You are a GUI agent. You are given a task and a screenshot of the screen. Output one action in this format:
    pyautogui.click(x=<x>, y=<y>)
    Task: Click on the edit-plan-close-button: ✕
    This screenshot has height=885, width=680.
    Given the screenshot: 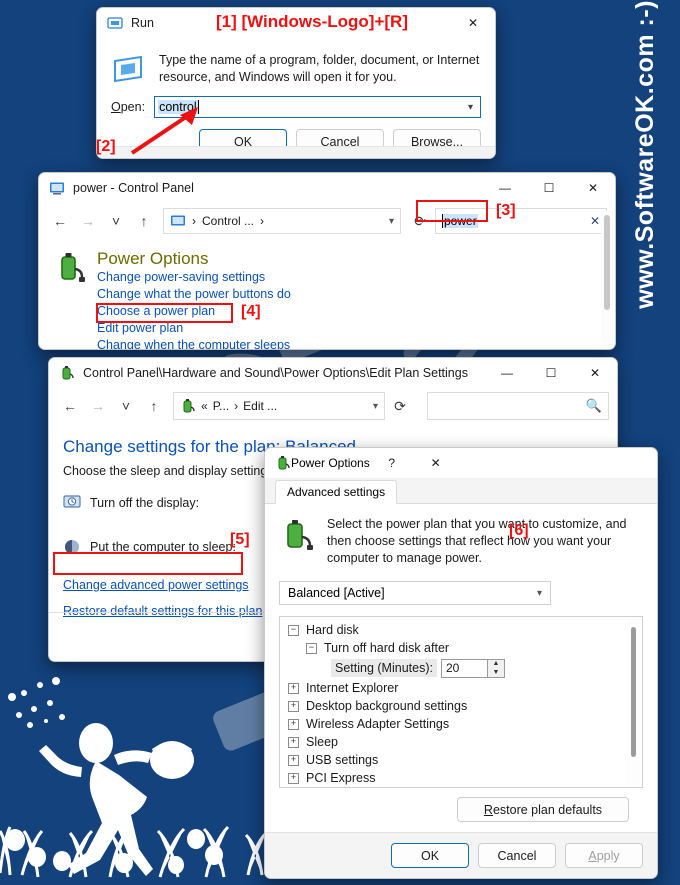 What is the action you would take?
    pyautogui.click(x=595, y=373)
    